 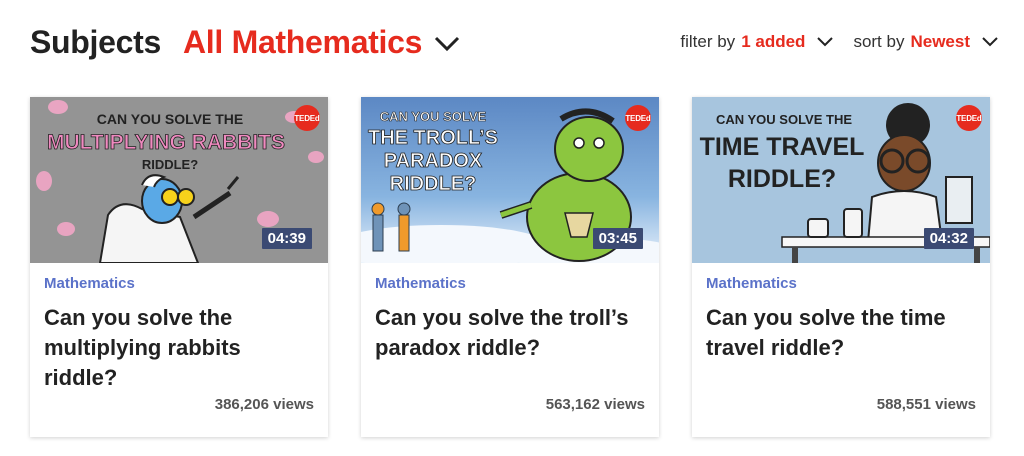 What do you see at coordinates (433, 116) in the screenshot?
I see `thumb-line-1: CAN YOU SOLVE` at bounding box center [433, 116].